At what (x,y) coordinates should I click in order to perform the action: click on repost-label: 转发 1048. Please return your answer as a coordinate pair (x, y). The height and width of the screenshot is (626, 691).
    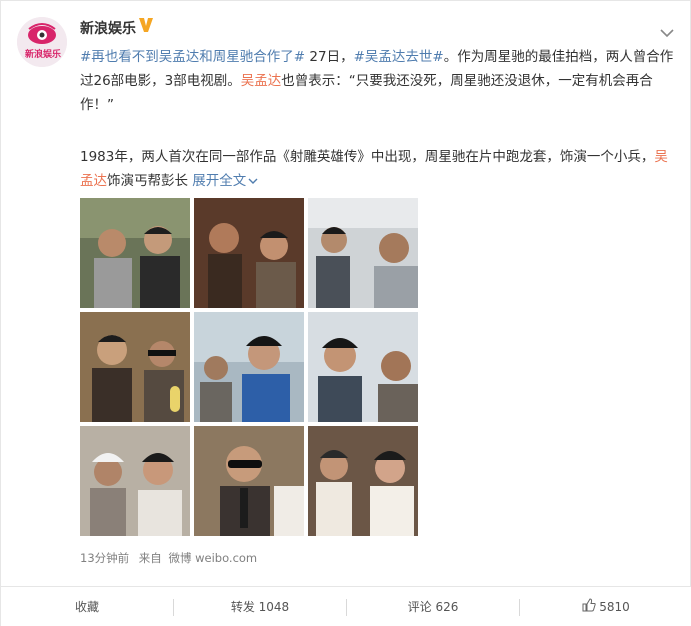
    Looking at the image, I should click on (260, 607).